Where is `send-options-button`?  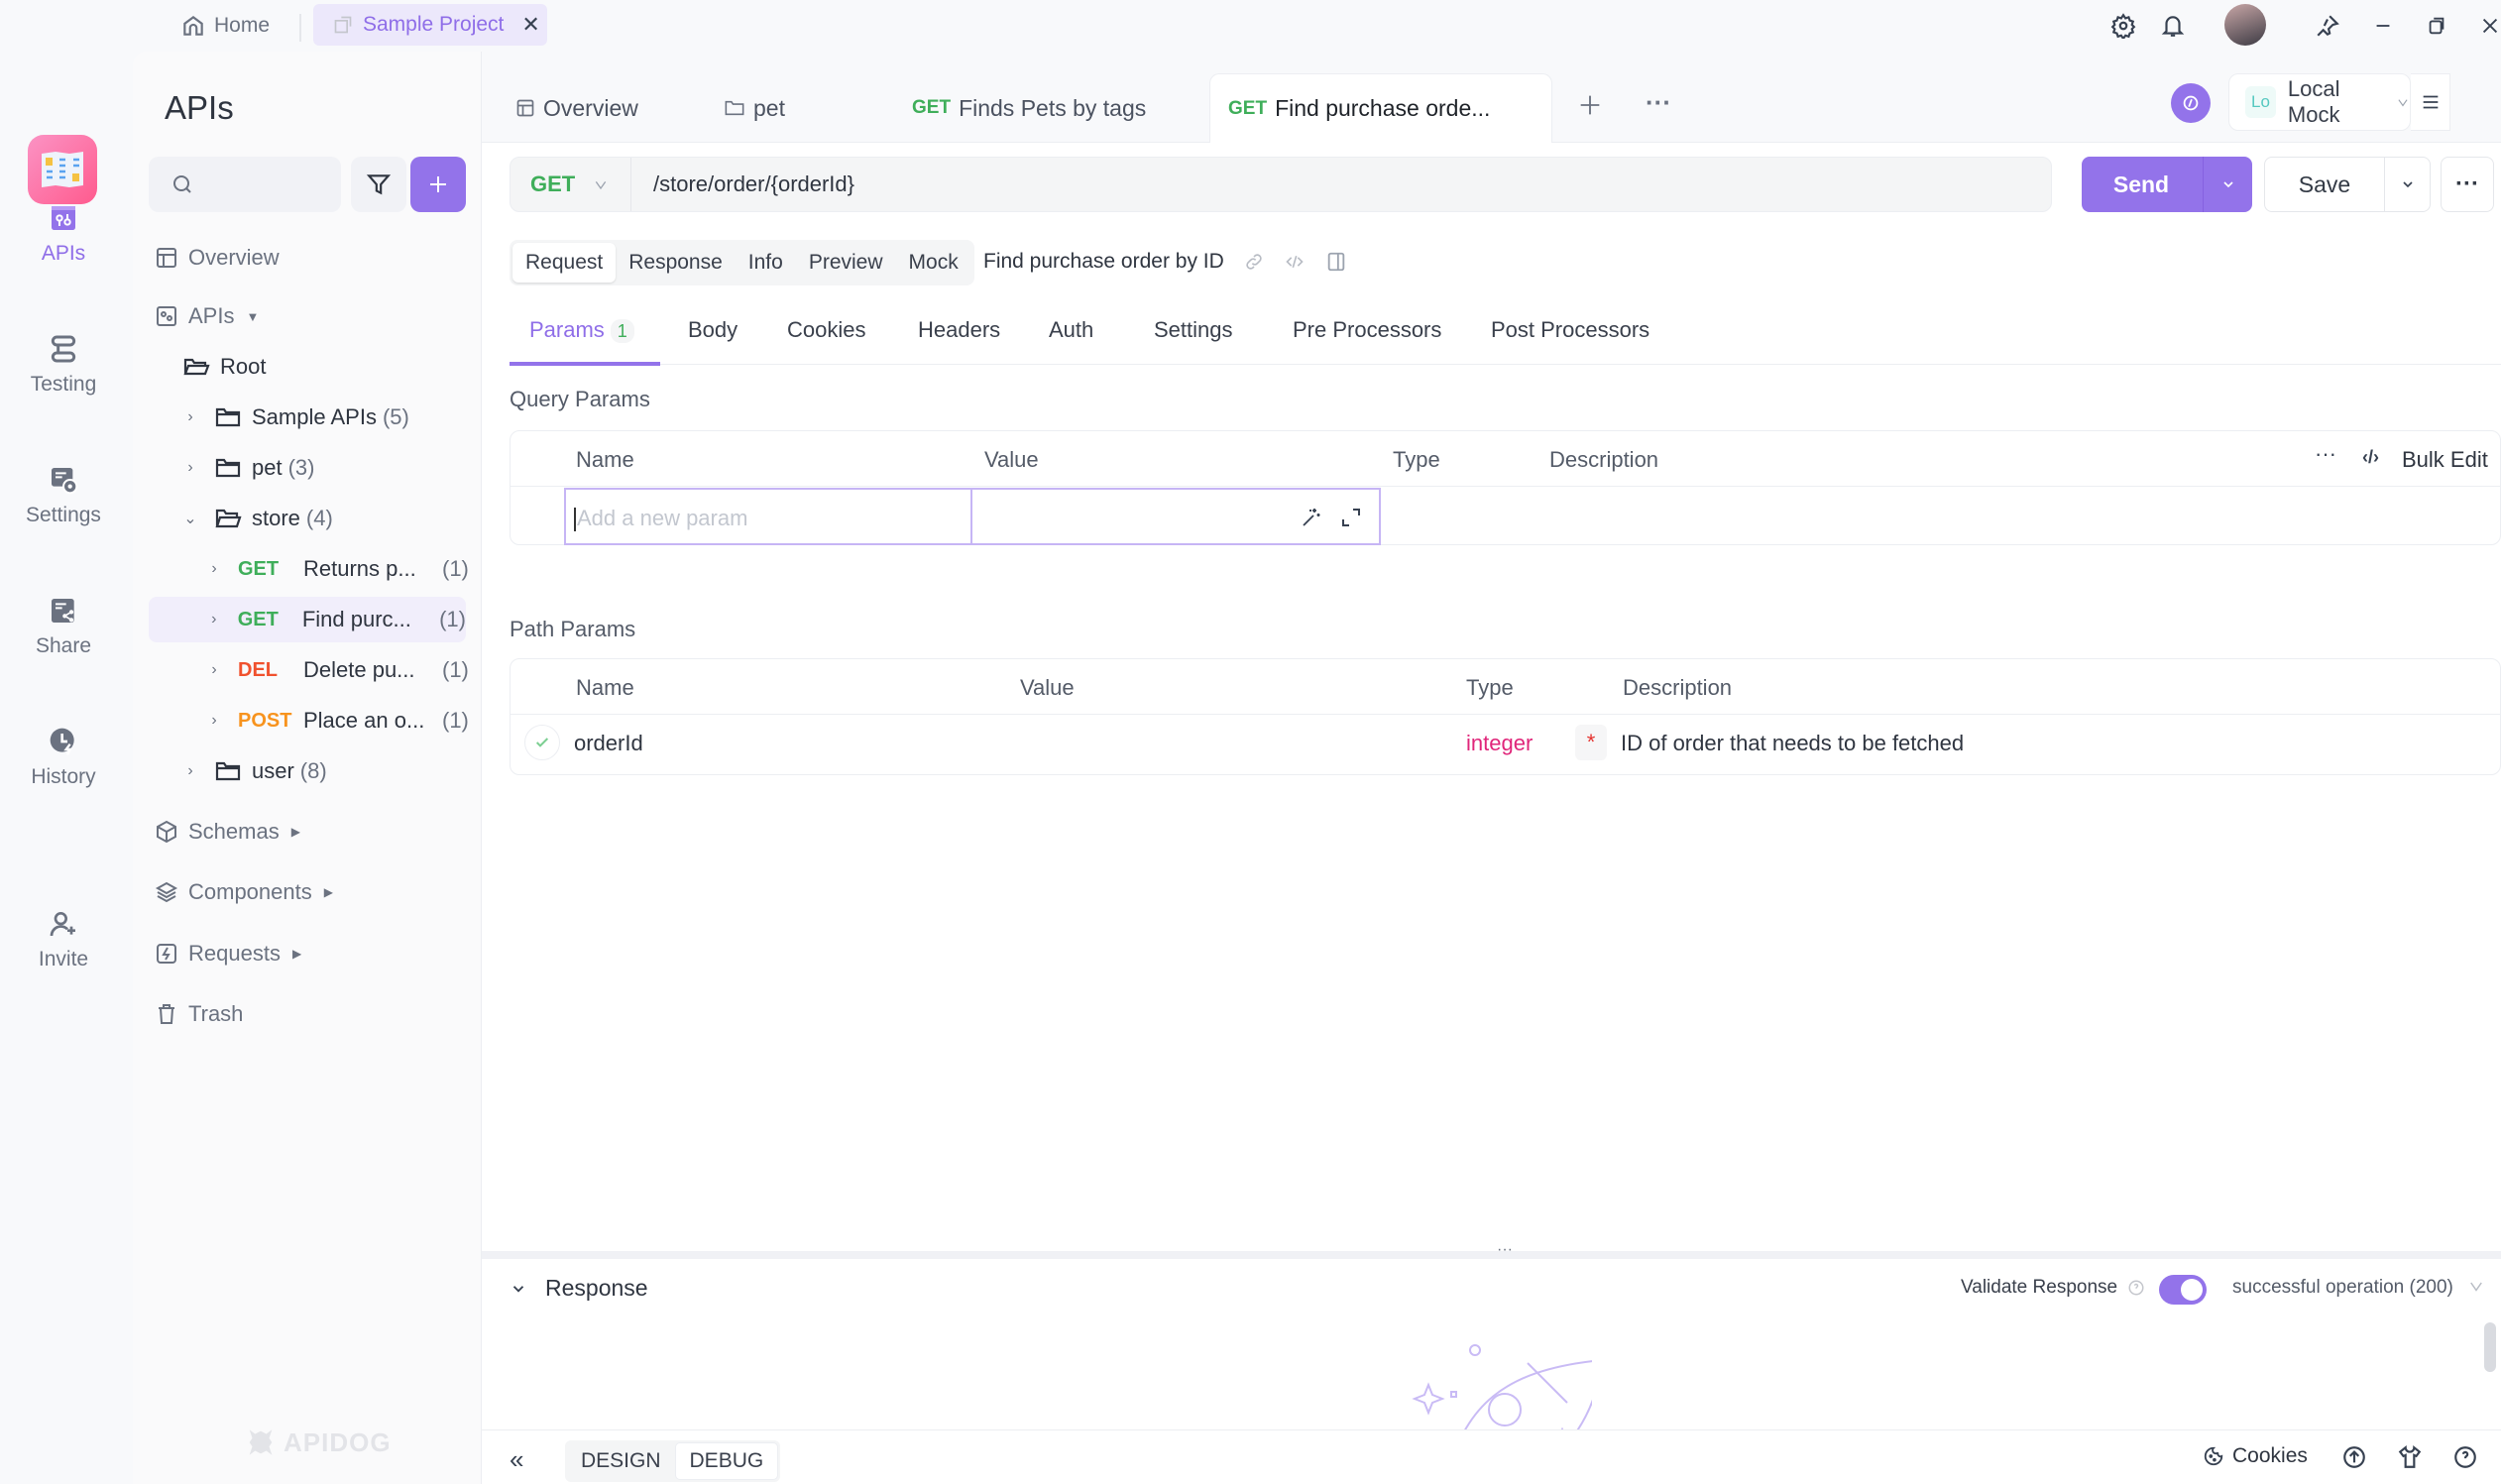
send-options-button is located at coordinates (2227, 184).